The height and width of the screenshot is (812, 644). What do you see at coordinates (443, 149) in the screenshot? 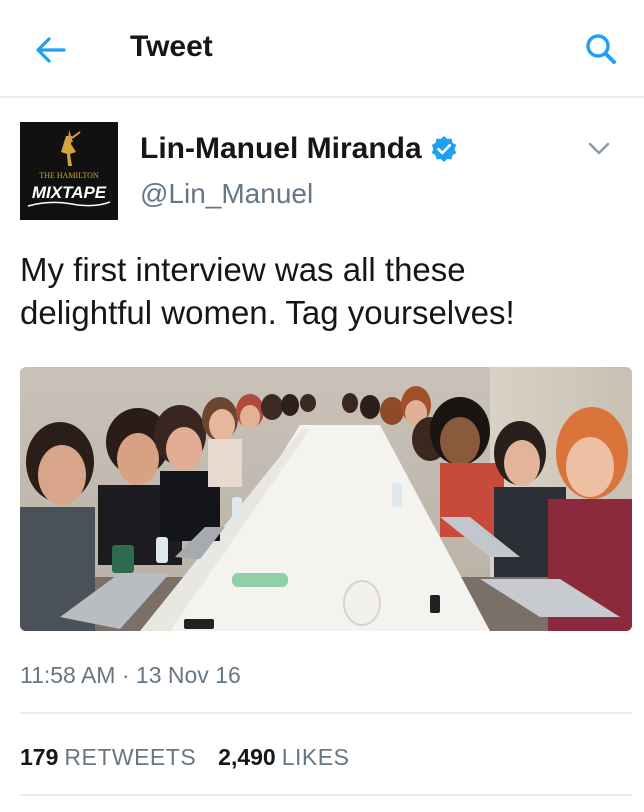
I see `verified-badge-icon` at bounding box center [443, 149].